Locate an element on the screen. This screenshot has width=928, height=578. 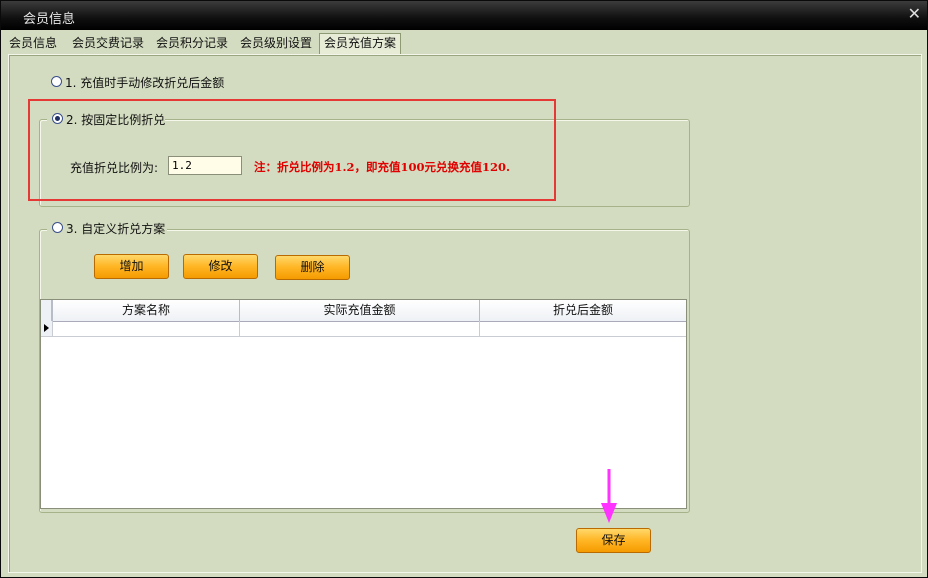
delete-button: 删除 is located at coordinates (312, 267).